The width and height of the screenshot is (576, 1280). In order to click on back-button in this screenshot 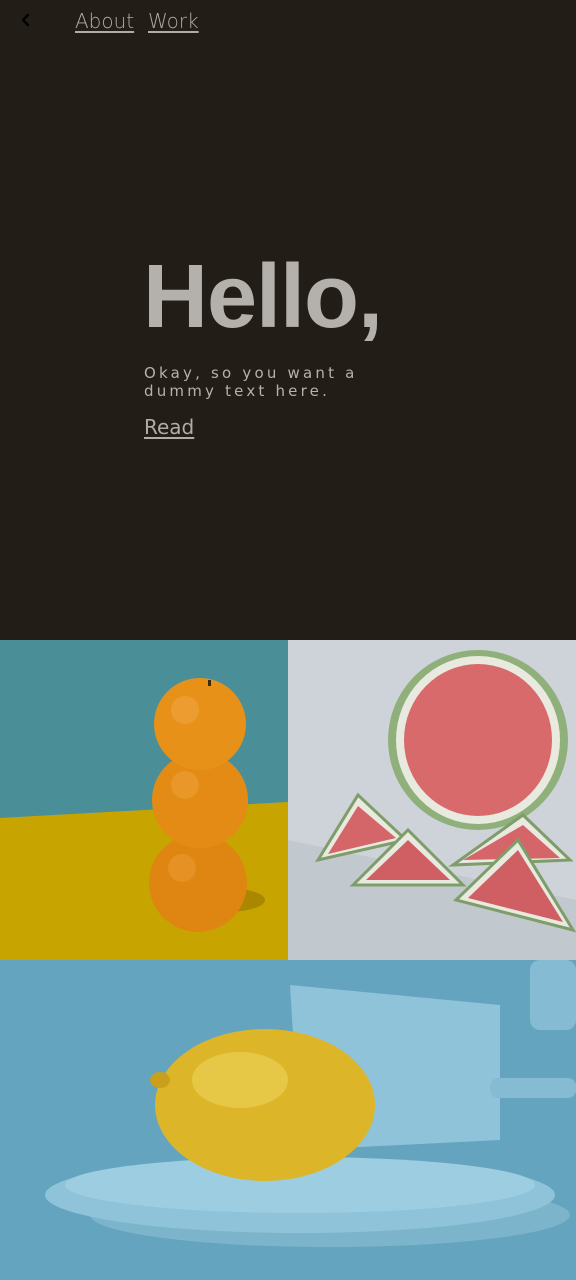, I will do `click(26, 20)`.